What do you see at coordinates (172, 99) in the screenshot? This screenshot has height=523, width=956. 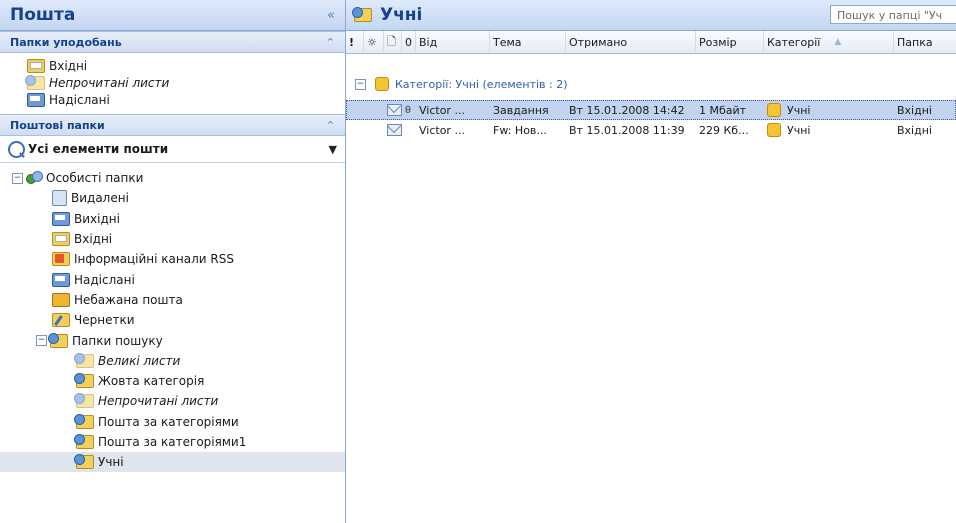 I see `favorite-item-sent: Надіслані` at bounding box center [172, 99].